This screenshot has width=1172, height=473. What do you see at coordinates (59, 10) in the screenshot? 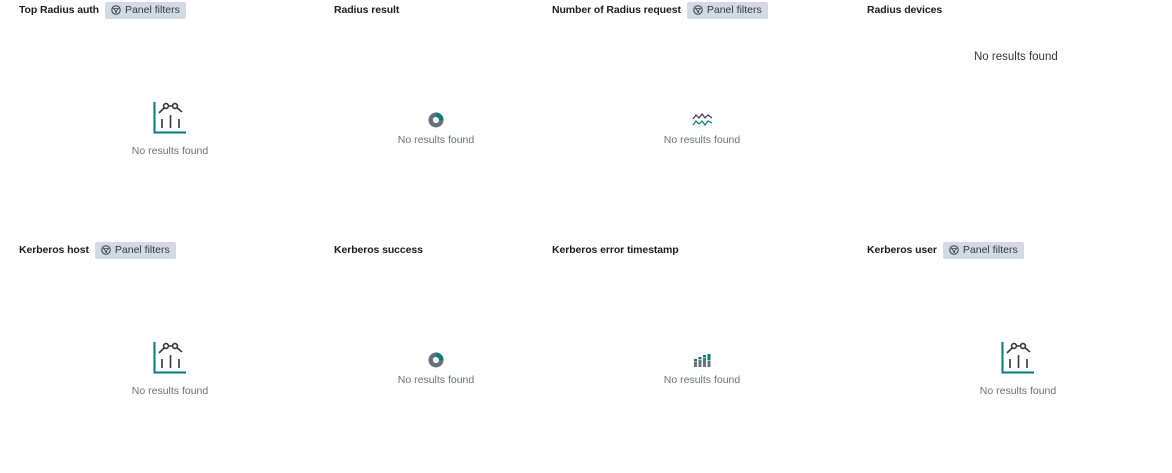
I see `panel-title: Top Radius auth` at bounding box center [59, 10].